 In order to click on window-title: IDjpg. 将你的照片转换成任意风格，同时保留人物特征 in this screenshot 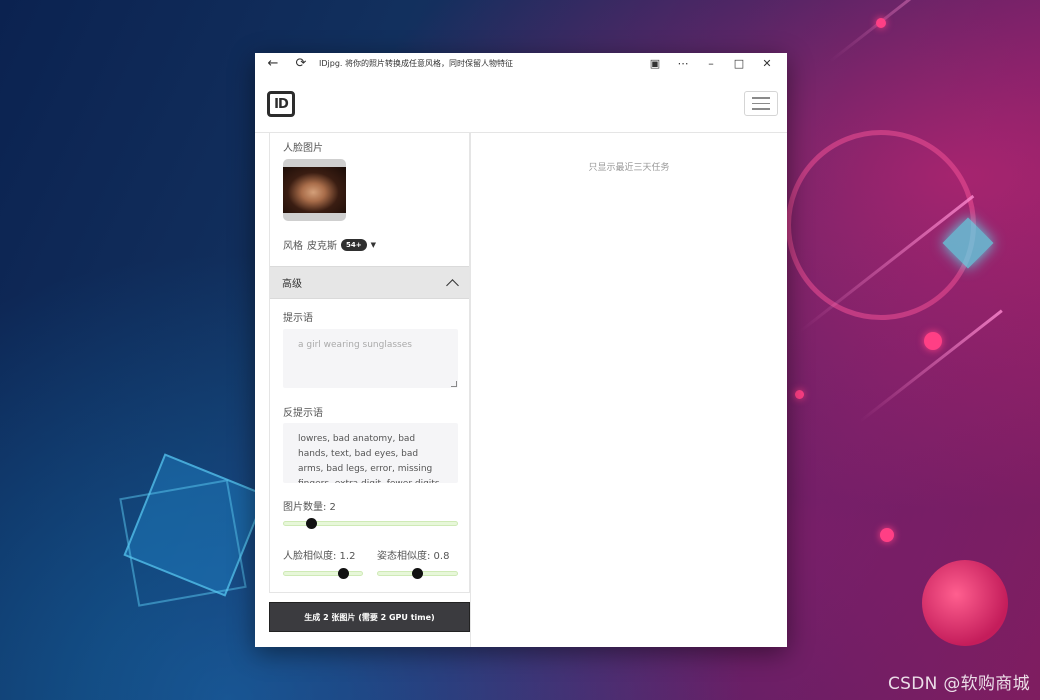, I will do `click(416, 63)`.